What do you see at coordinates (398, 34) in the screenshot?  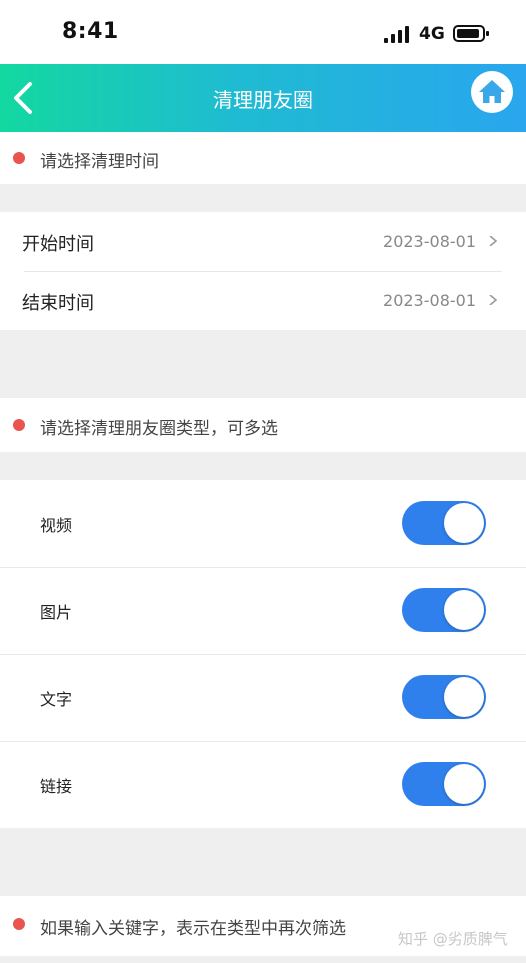 I see `cellular-signal-icon` at bounding box center [398, 34].